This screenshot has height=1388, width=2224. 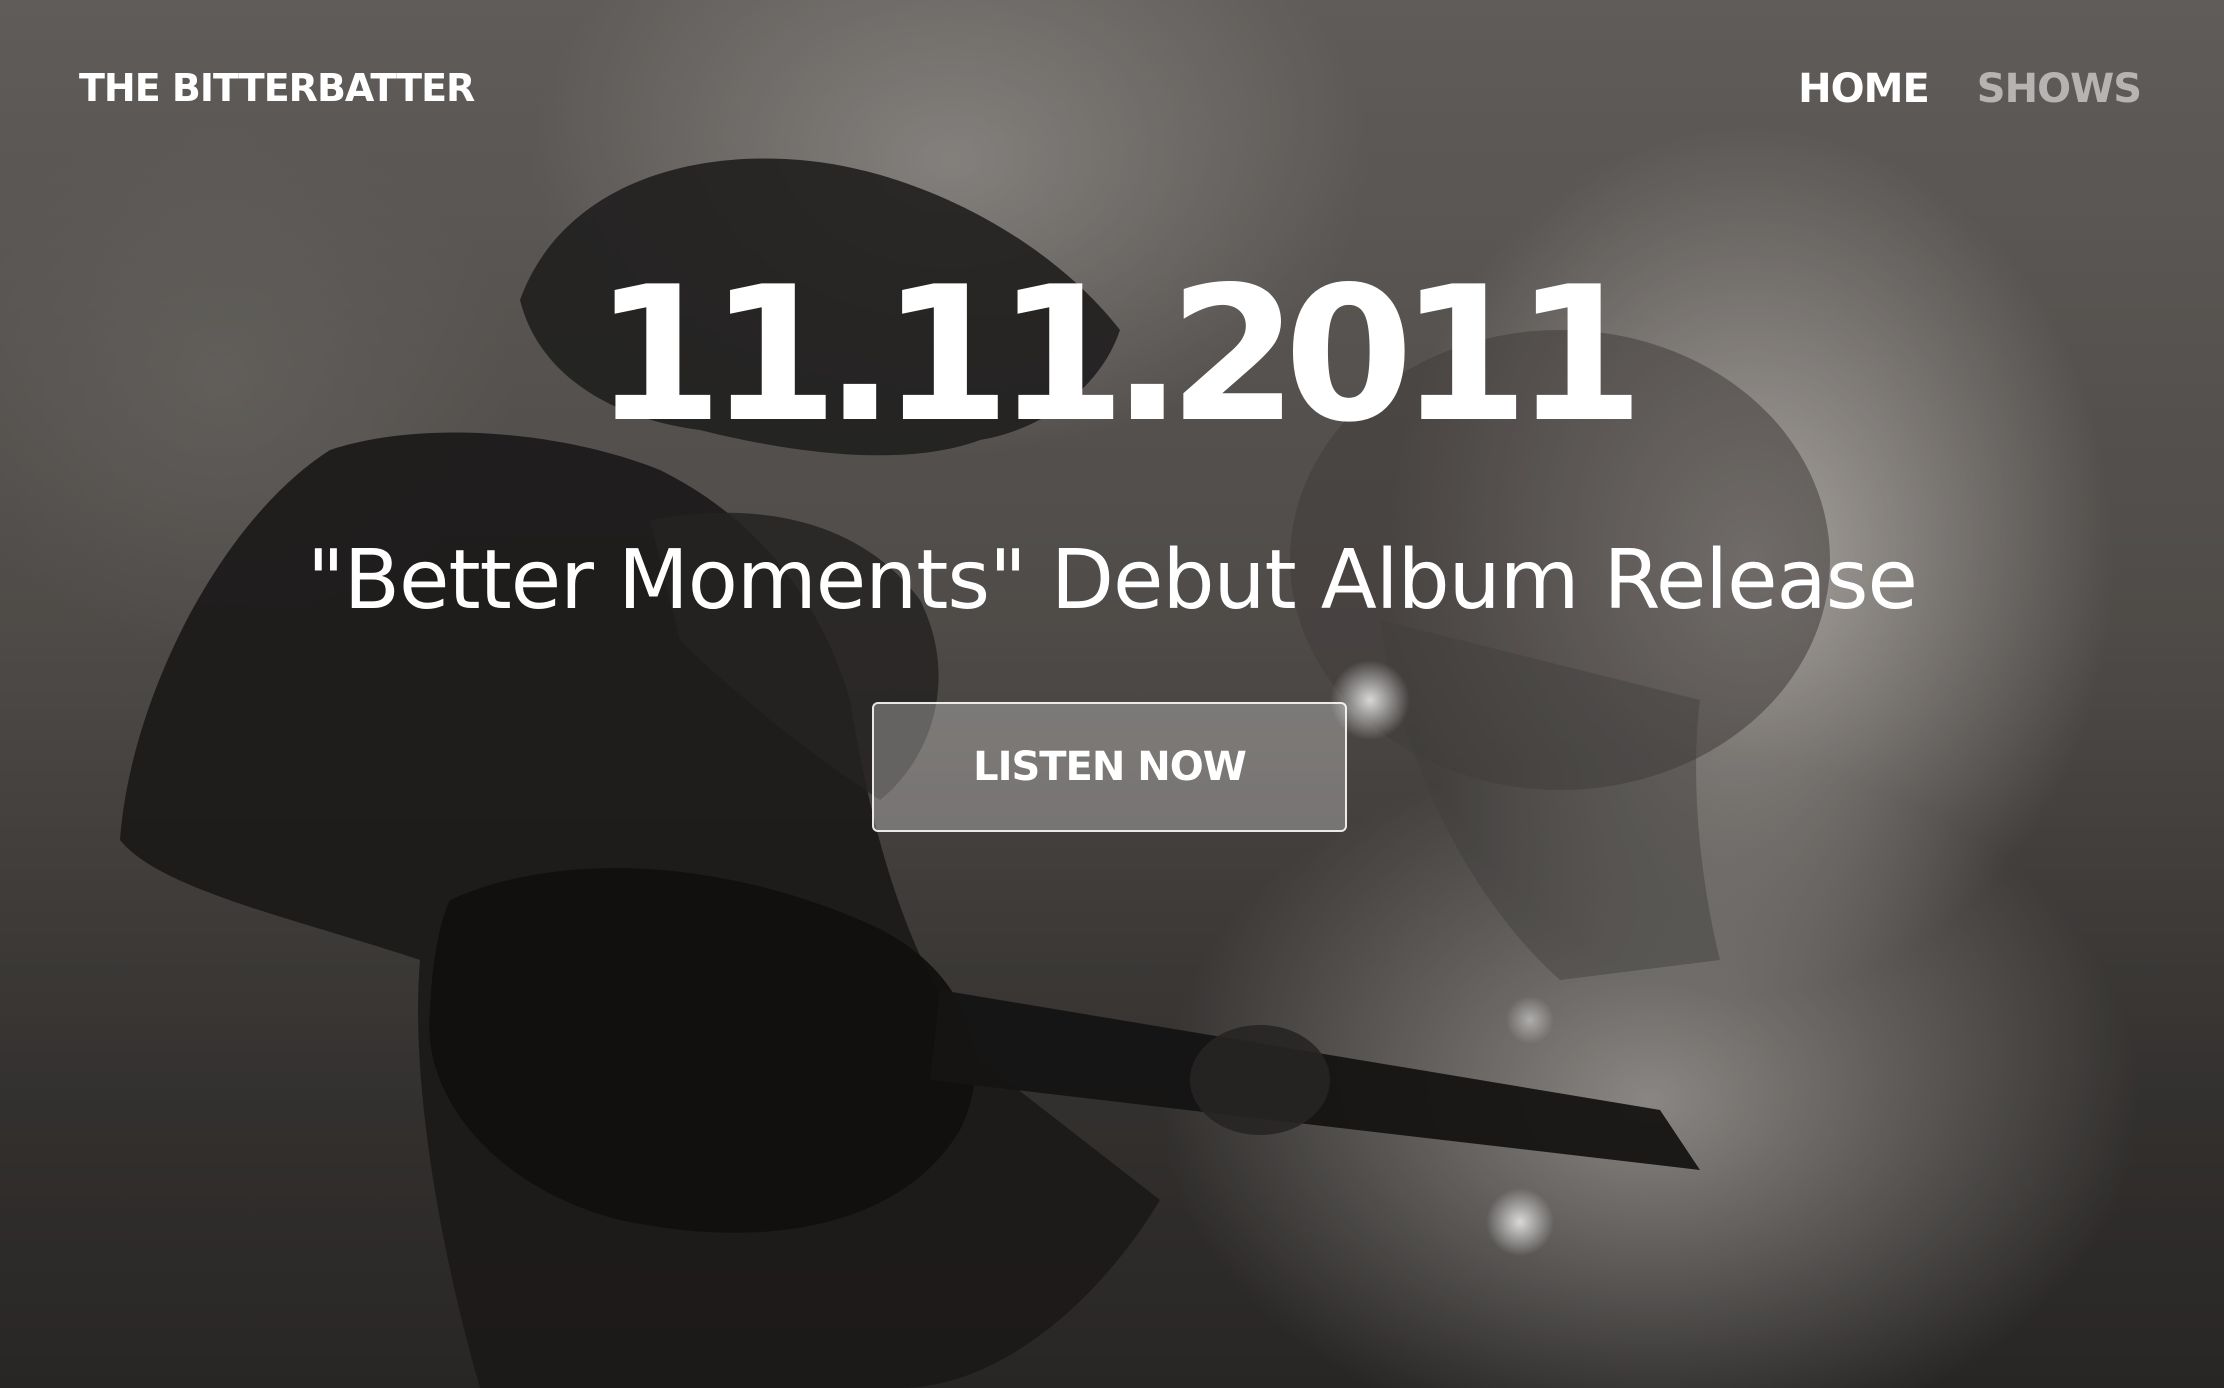 What do you see at coordinates (1119, 354) in the screenshot?
I see `release-date: 11.11.2011` at bounding box center [1119, 354].